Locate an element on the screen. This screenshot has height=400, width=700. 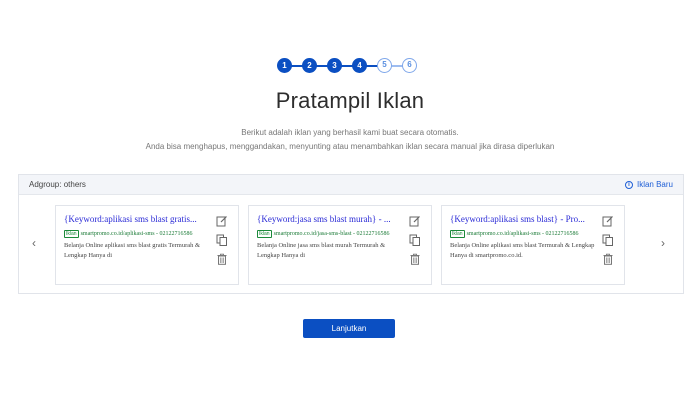
panel-header: Adgroup: others i Iklan Baru is located at coordinates (351, 185).